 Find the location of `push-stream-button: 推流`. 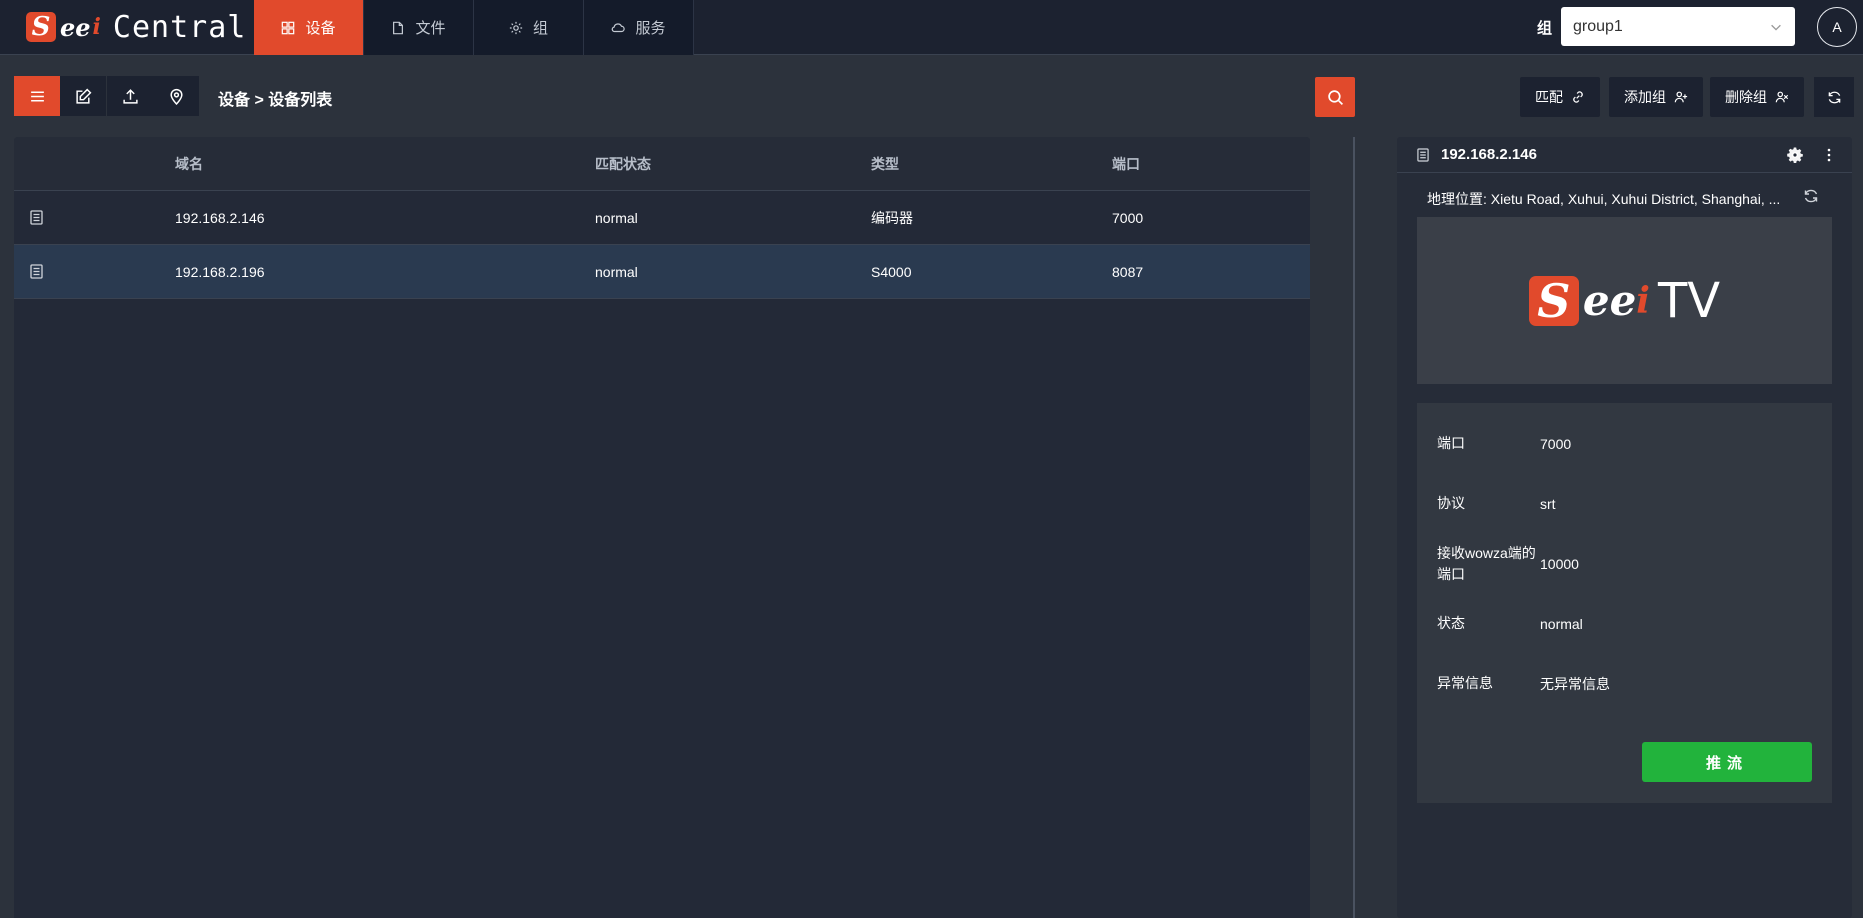

push-stream-button: 推流 is located at coordinates (1727, 762).